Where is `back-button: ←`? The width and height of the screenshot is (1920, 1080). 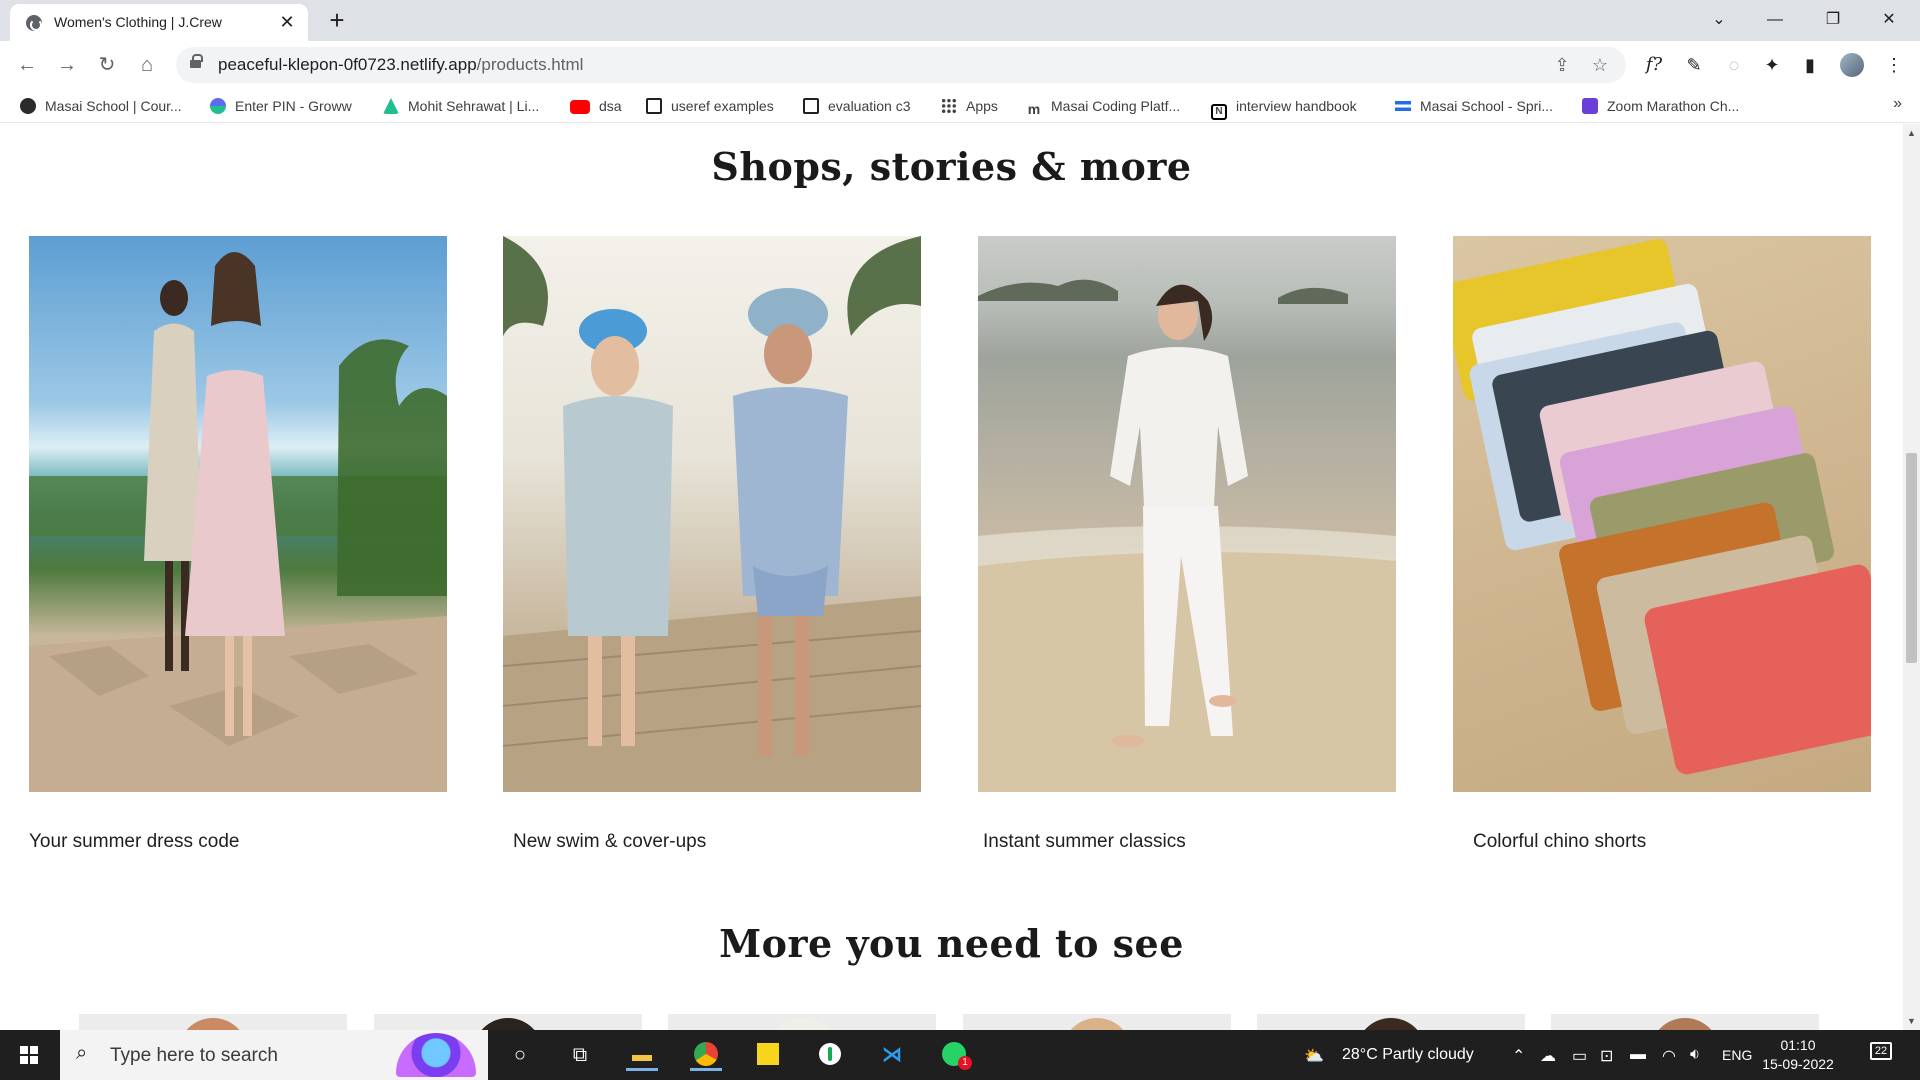 back-button: ← is located at coordinates (27, 65).